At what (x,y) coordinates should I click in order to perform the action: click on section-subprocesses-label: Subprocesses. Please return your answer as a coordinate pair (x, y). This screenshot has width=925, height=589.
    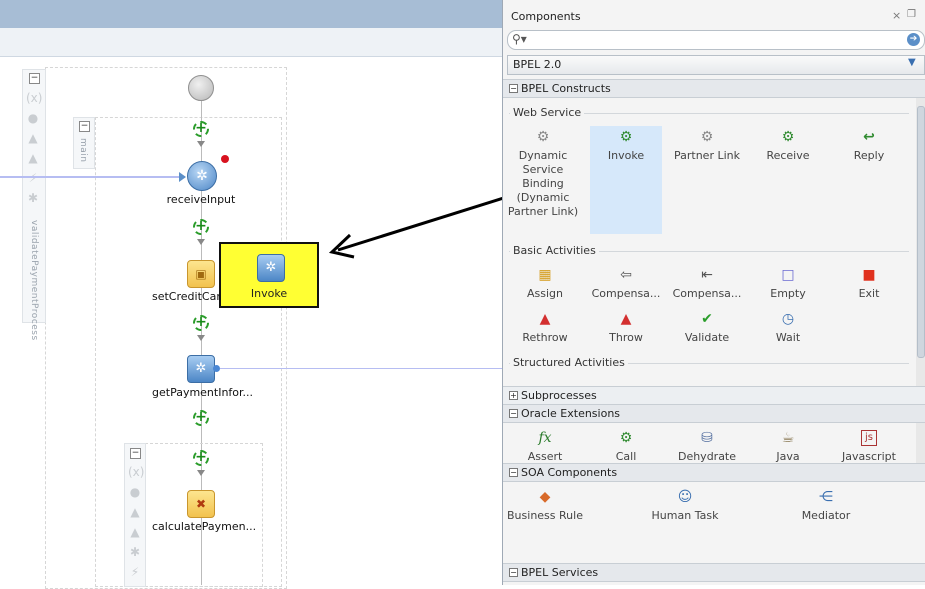
    Looking at the image, I should click on (559, 395).